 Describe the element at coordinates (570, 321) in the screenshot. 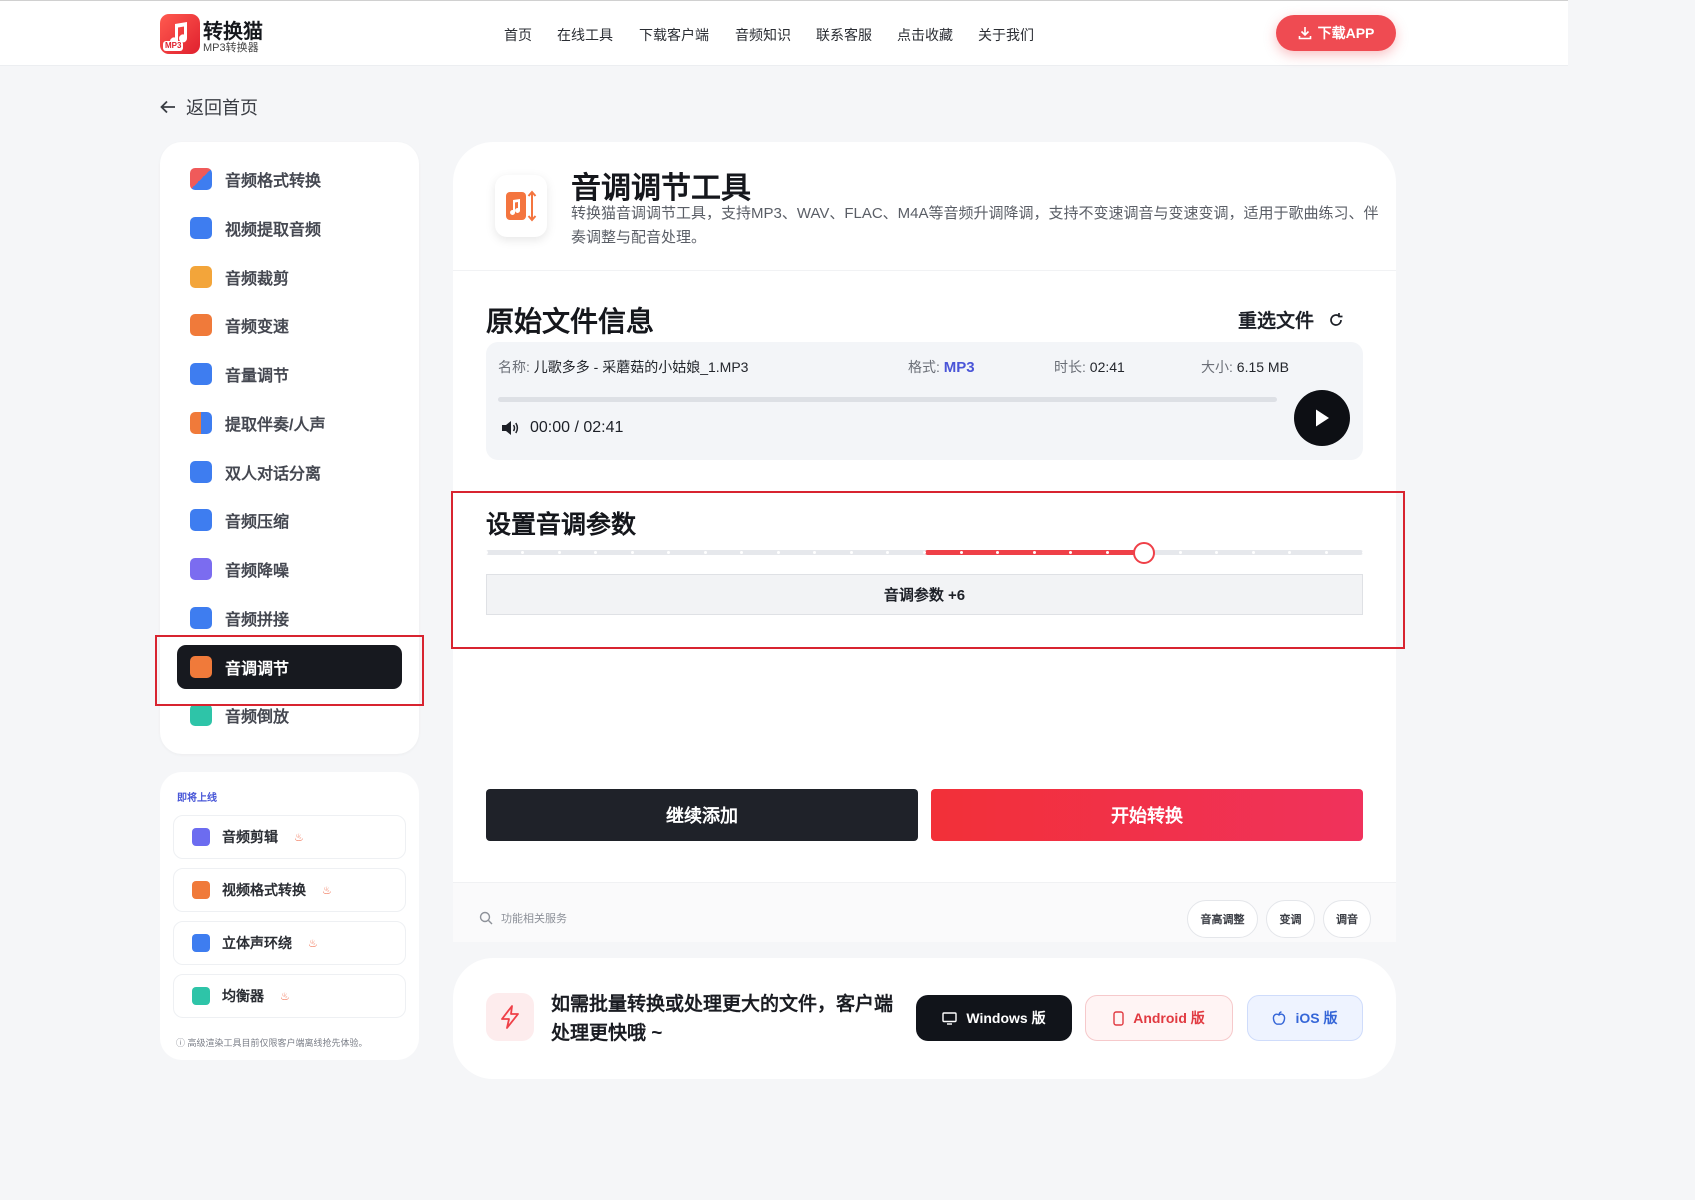

I see `file-info-title: 原始文件信息` at that location.